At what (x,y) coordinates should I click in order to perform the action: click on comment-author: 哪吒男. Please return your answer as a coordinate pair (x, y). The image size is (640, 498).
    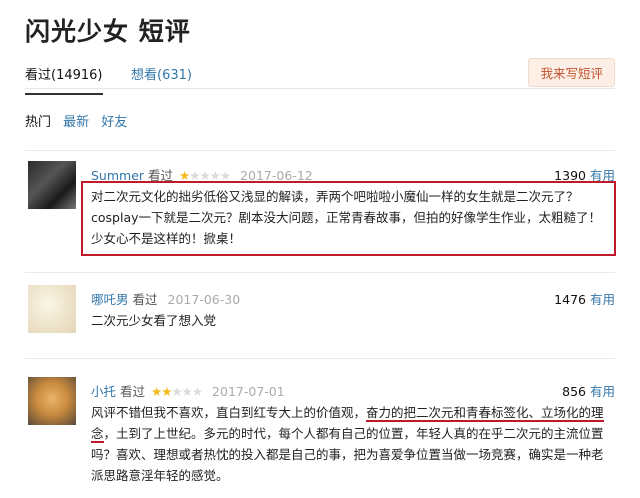
    Looking at the image, I should click on (110, 299).